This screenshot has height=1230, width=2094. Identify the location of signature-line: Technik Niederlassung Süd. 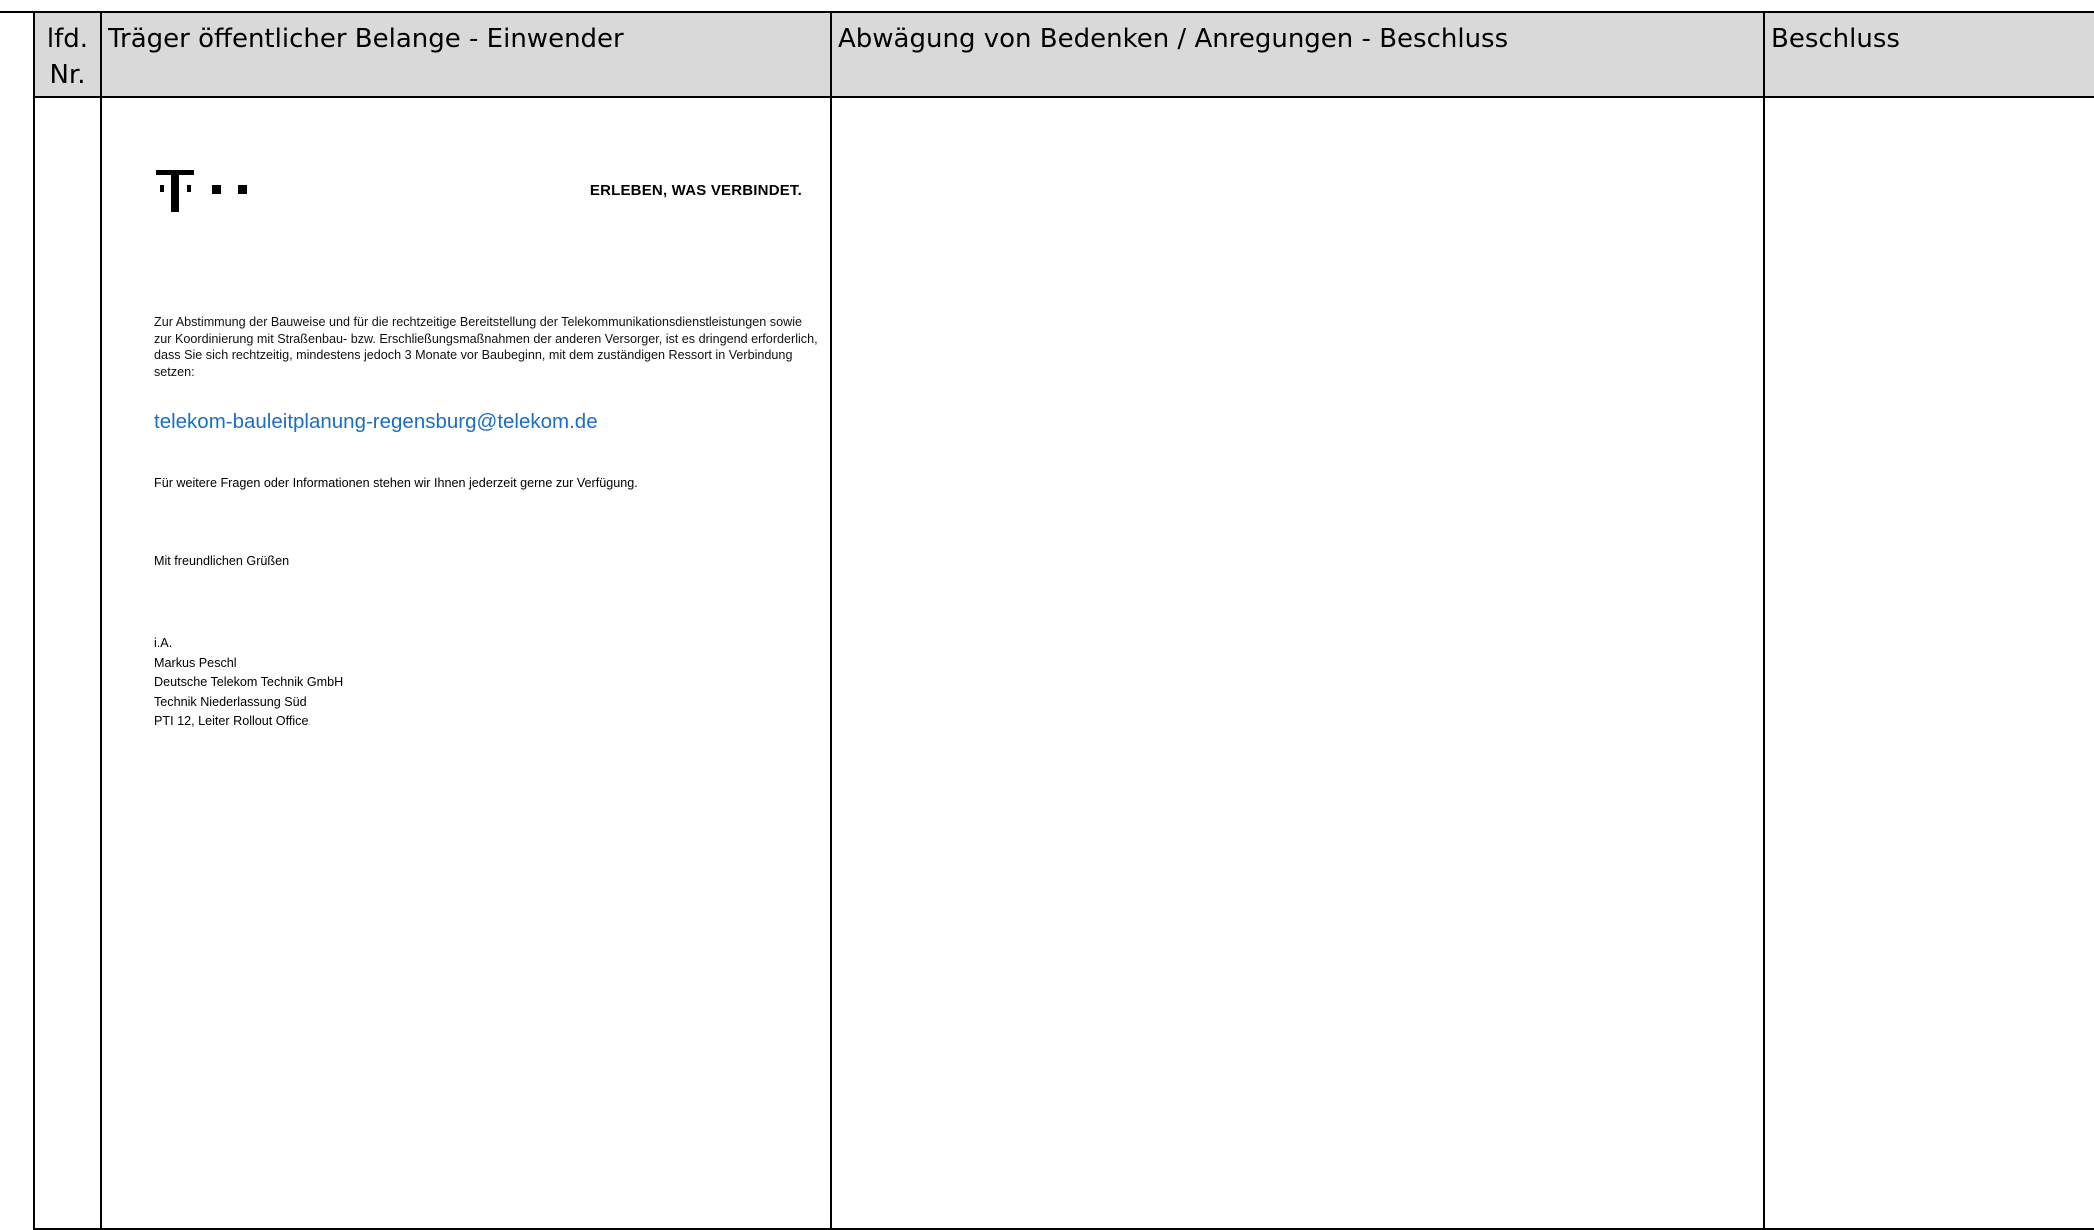
(230, 701).